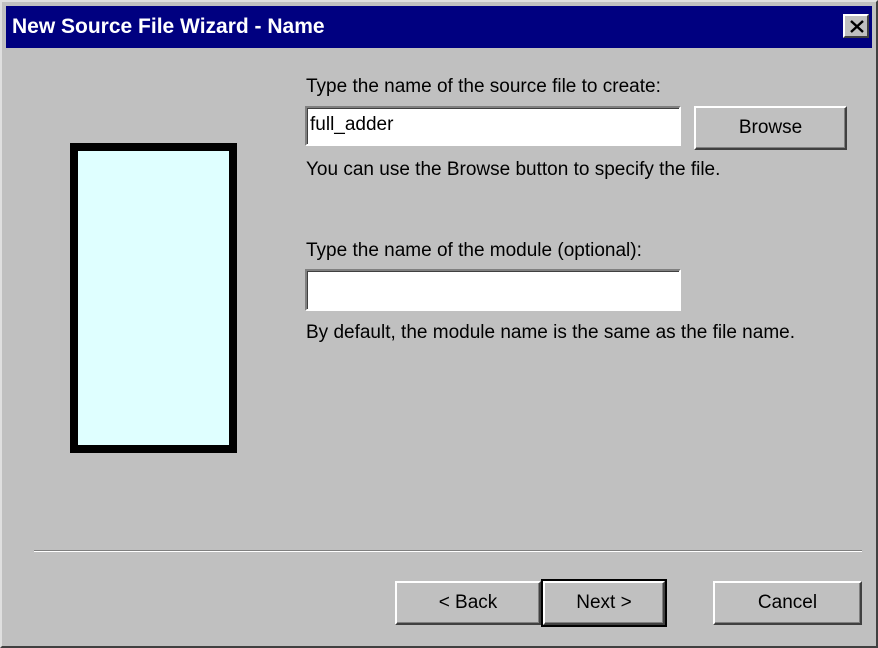  I want to click on close-button, so click(856, 26).